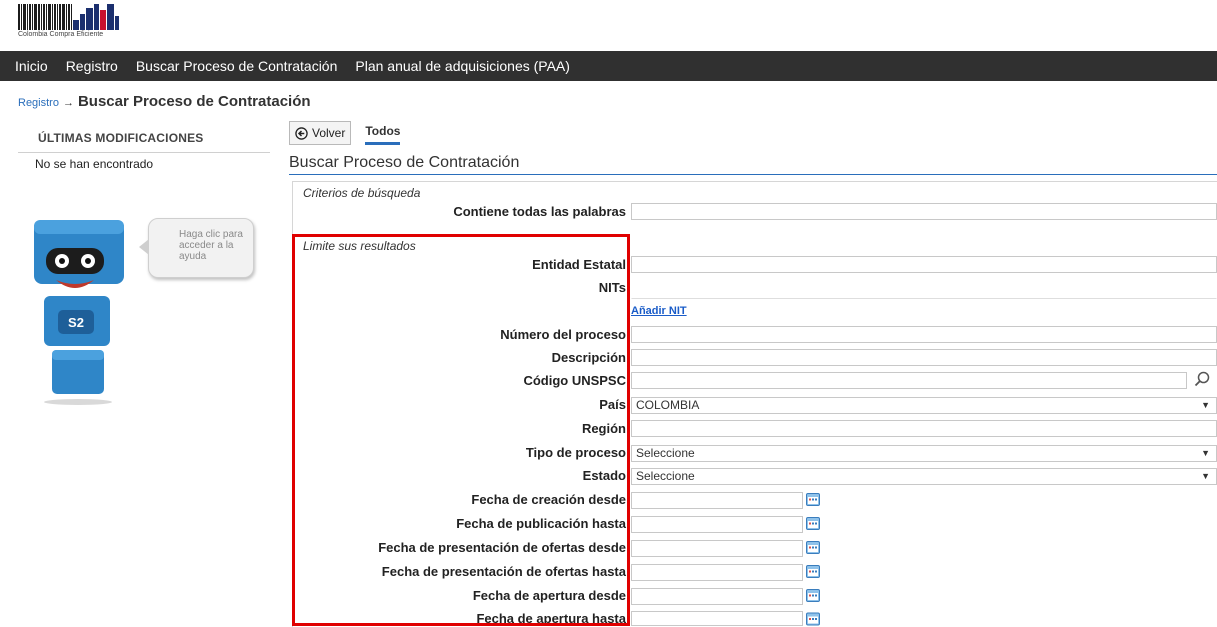  Describe the element at coordinates (574, 380) in the screenshot. I see `unspsc-label: Código UNSPSC` at that location.